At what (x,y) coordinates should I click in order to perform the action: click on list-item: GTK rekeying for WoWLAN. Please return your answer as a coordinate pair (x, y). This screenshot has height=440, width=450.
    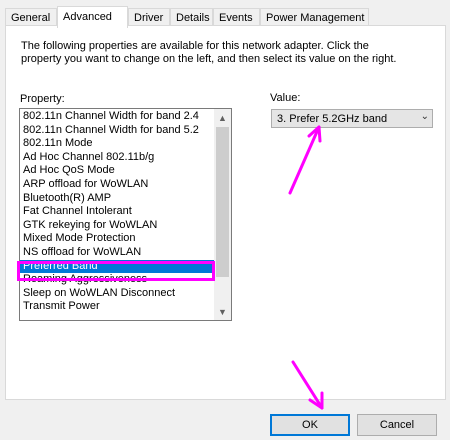
    Looking at the image, I should click on (118, 226).